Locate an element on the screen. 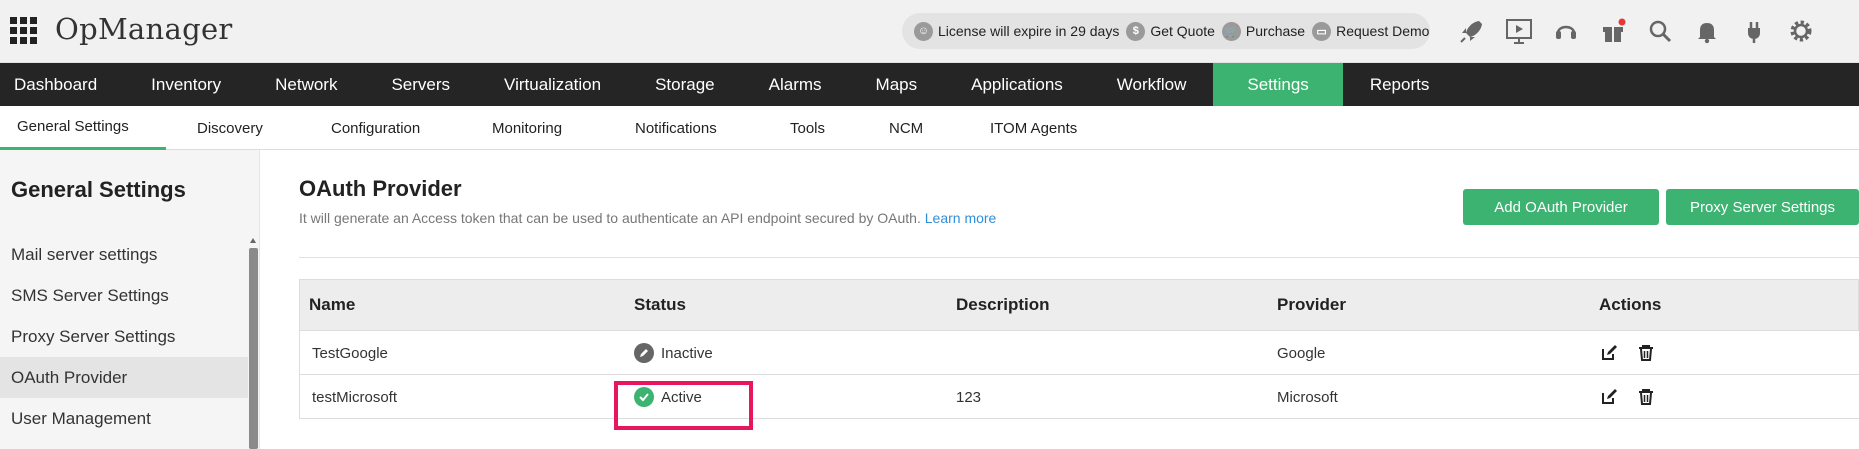 The image size is (1859, 449). cell-status: Inactive is located at coordinates (673, 353).